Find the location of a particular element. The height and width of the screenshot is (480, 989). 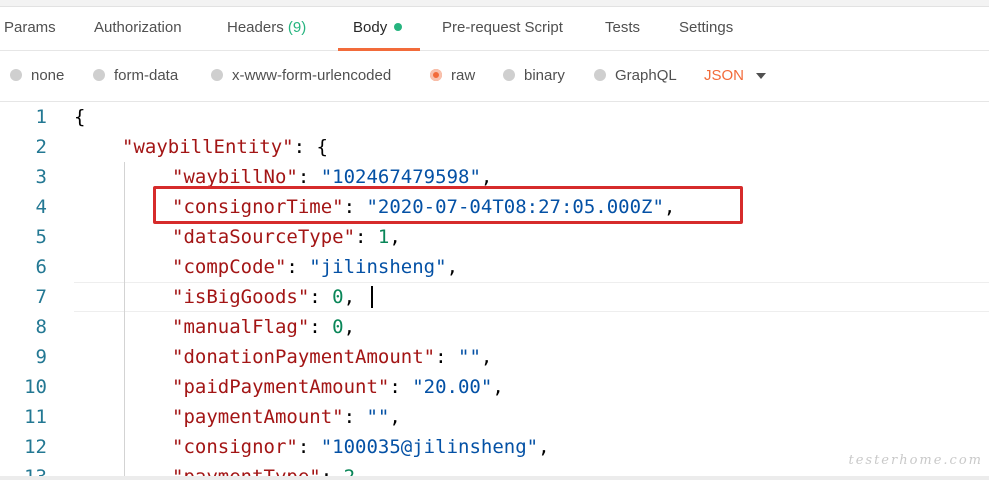

json-key: "waybillEntity" is located at coordinates (208, 147).